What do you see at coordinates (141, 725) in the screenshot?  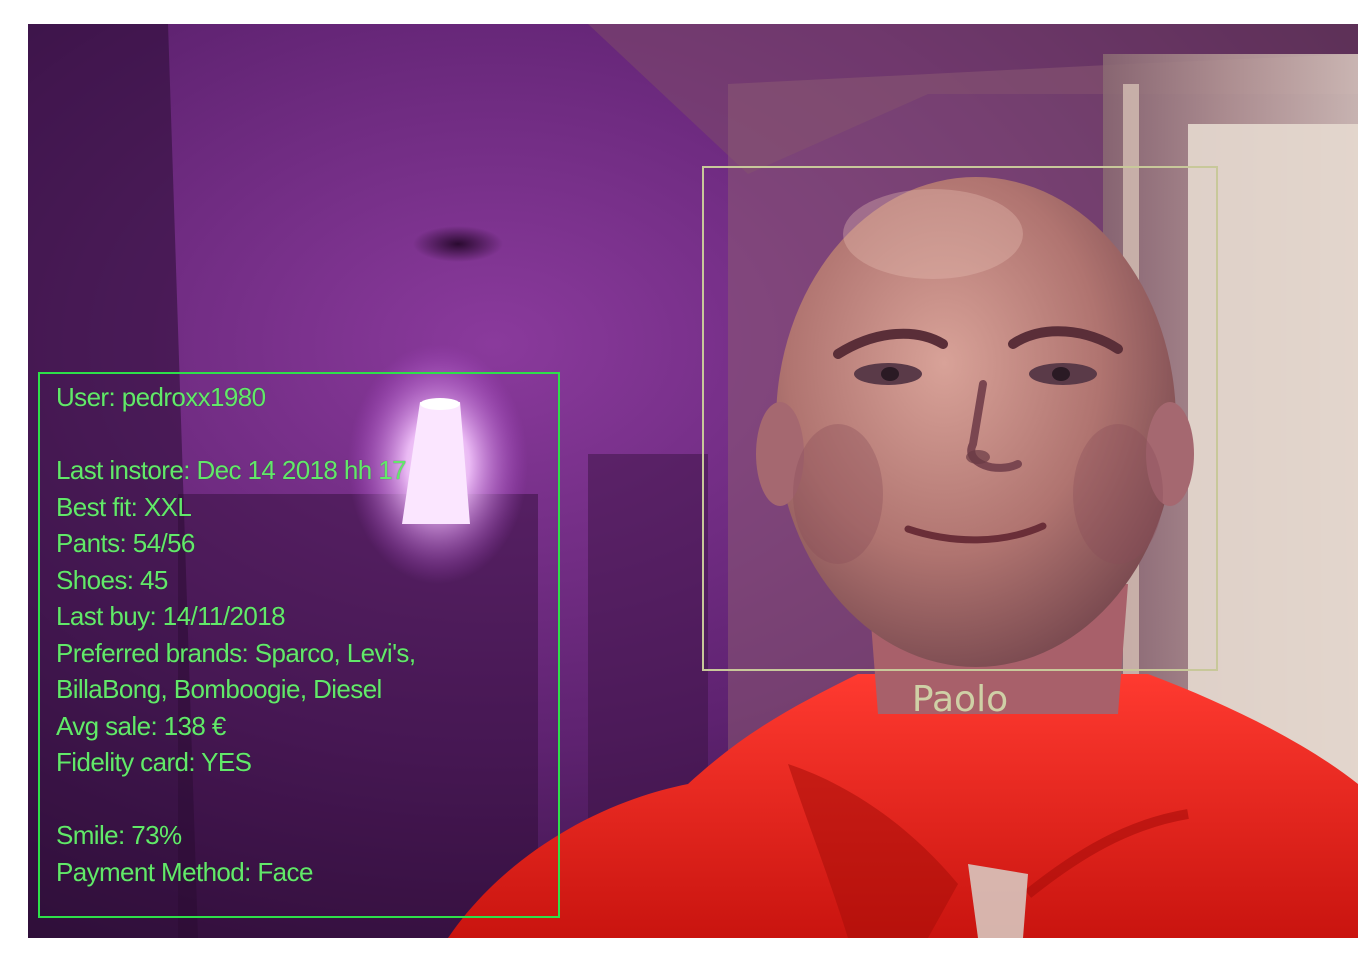 I see `avg-sale-field: Avg sale: 138 €` at bounding box center [141, 725].